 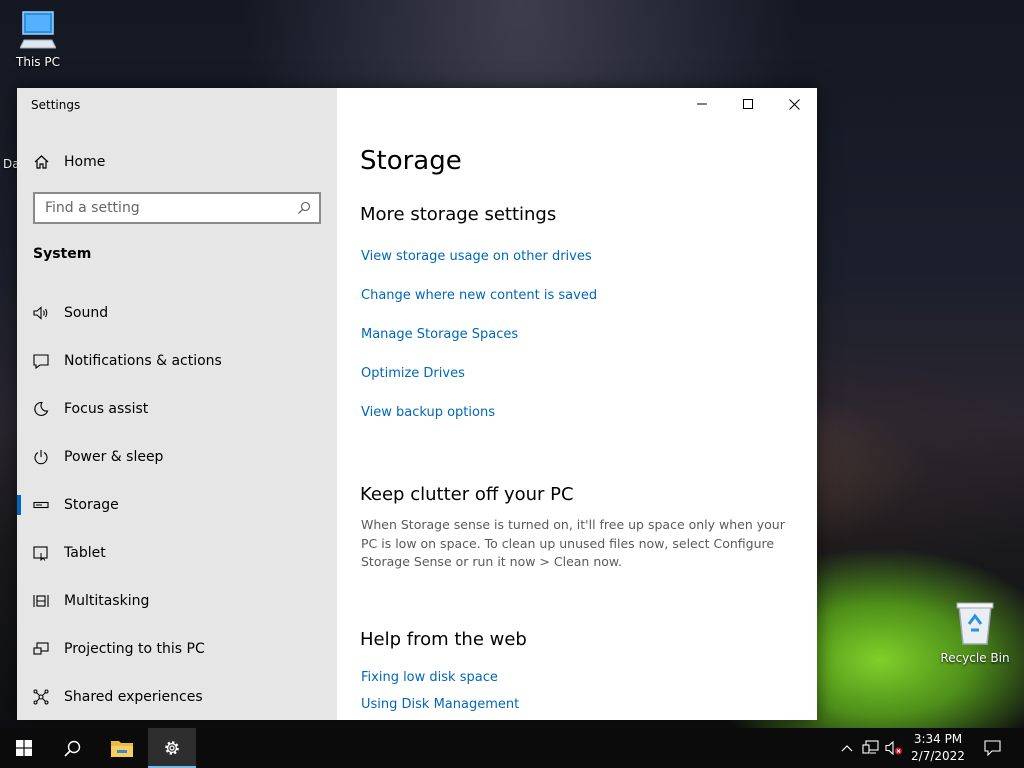 I want to click on nav-home-label: Home, so click(x=85, y=162).